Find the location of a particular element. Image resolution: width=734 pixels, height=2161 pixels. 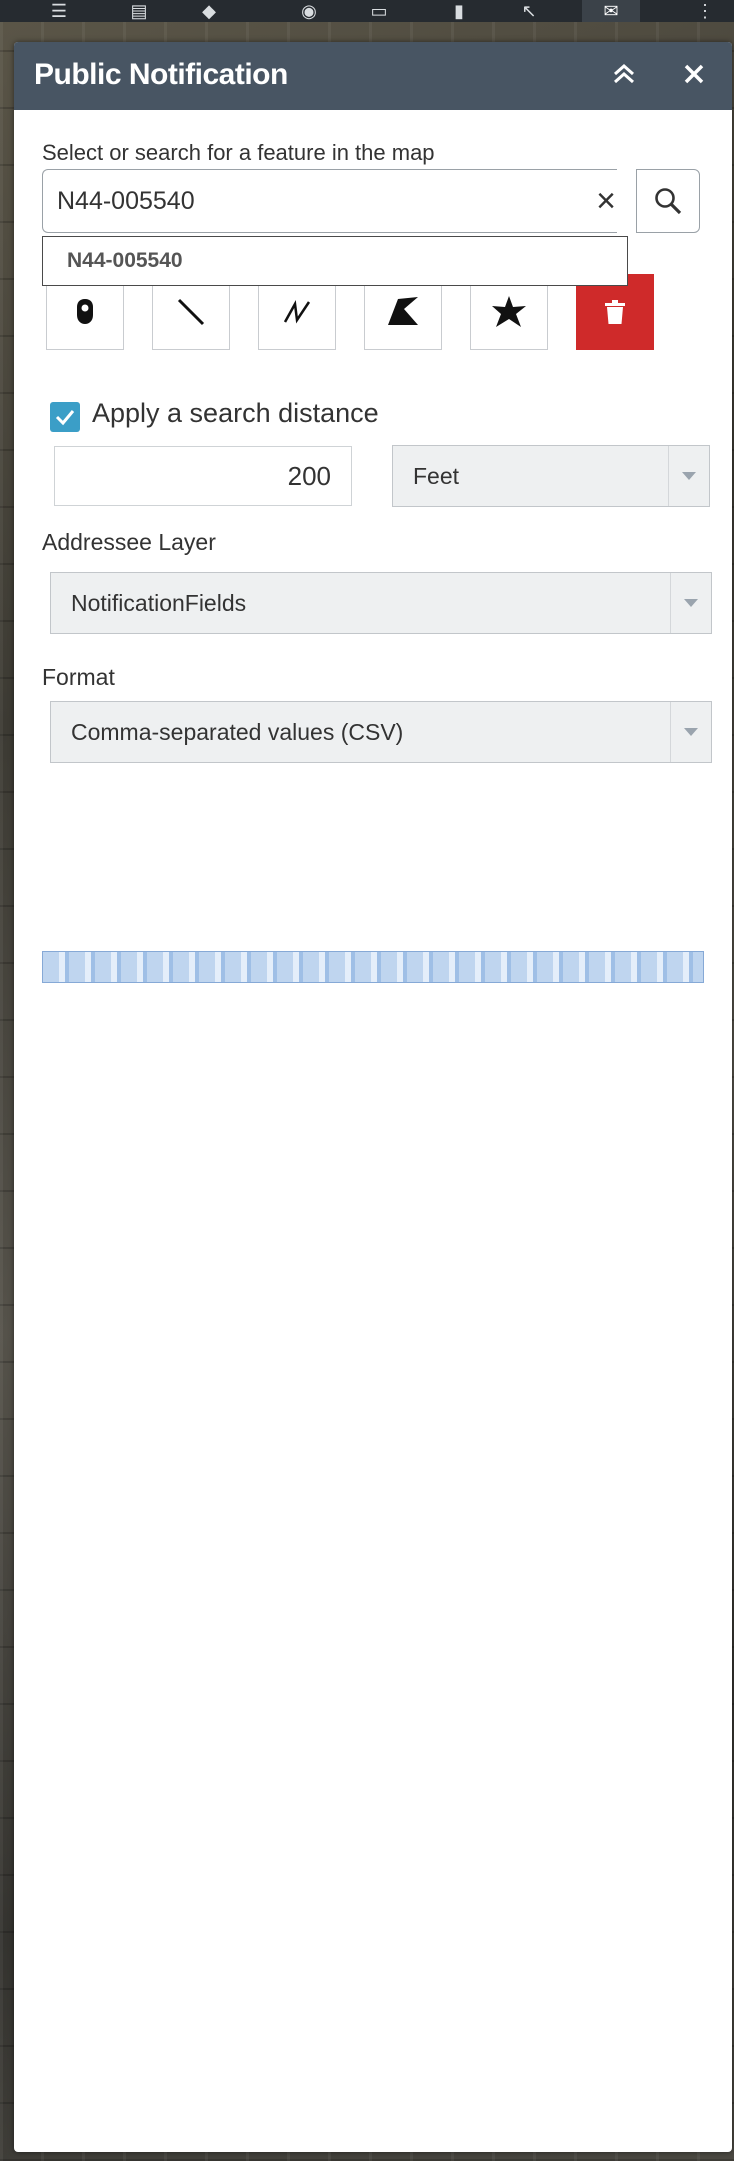

search-button is located at coordinates (668, 201).